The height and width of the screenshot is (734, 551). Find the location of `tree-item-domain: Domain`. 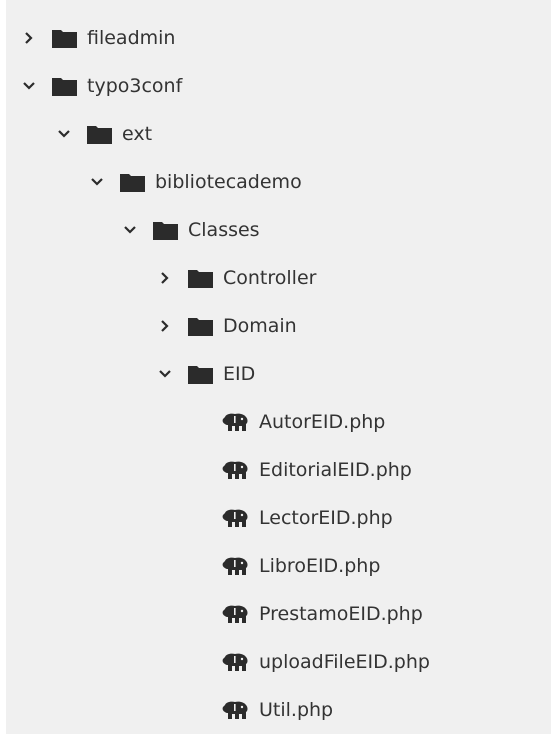

tree-item-domain: Domain is located at coordinates (354, 326).